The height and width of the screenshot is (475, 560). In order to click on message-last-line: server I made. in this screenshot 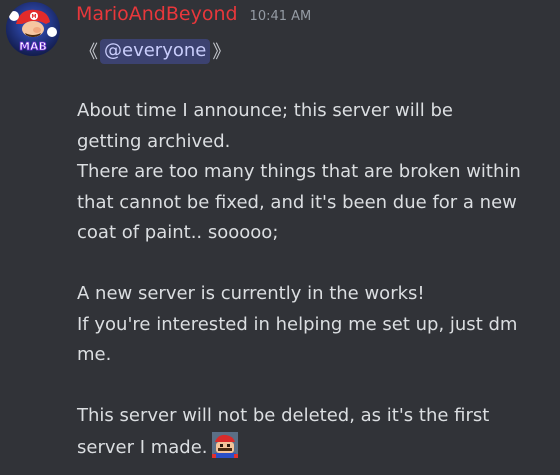, I will do `click(315, 447)`.